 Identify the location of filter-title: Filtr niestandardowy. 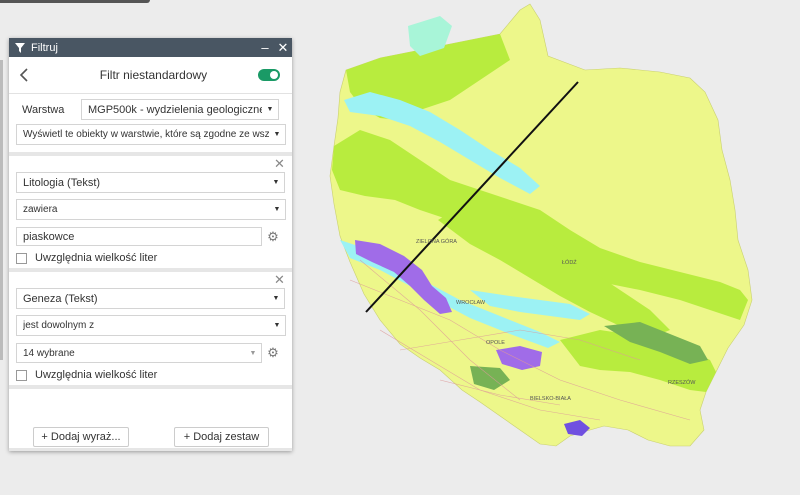
(153, 75).